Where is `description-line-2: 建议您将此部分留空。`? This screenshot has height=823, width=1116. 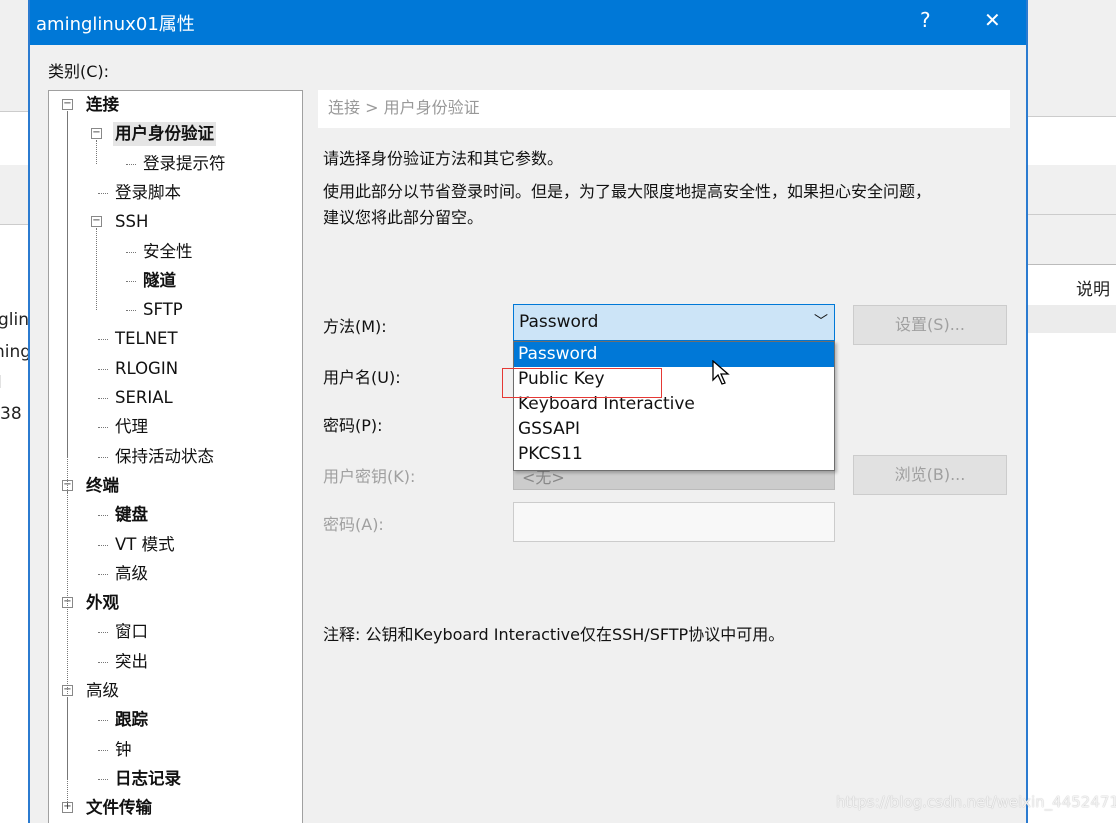 description-line-2: 建议您将此部分留空。 is located at coordinates (403, 217).